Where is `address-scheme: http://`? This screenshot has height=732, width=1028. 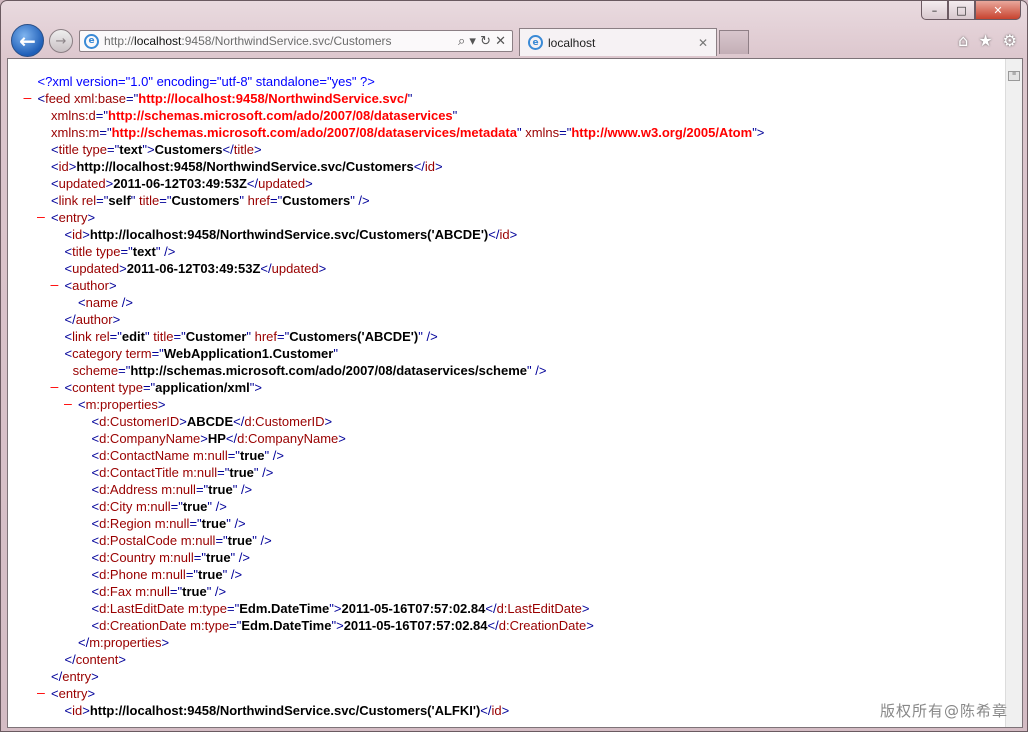
address-scheme: http:// is located at coordinates (119, 41).